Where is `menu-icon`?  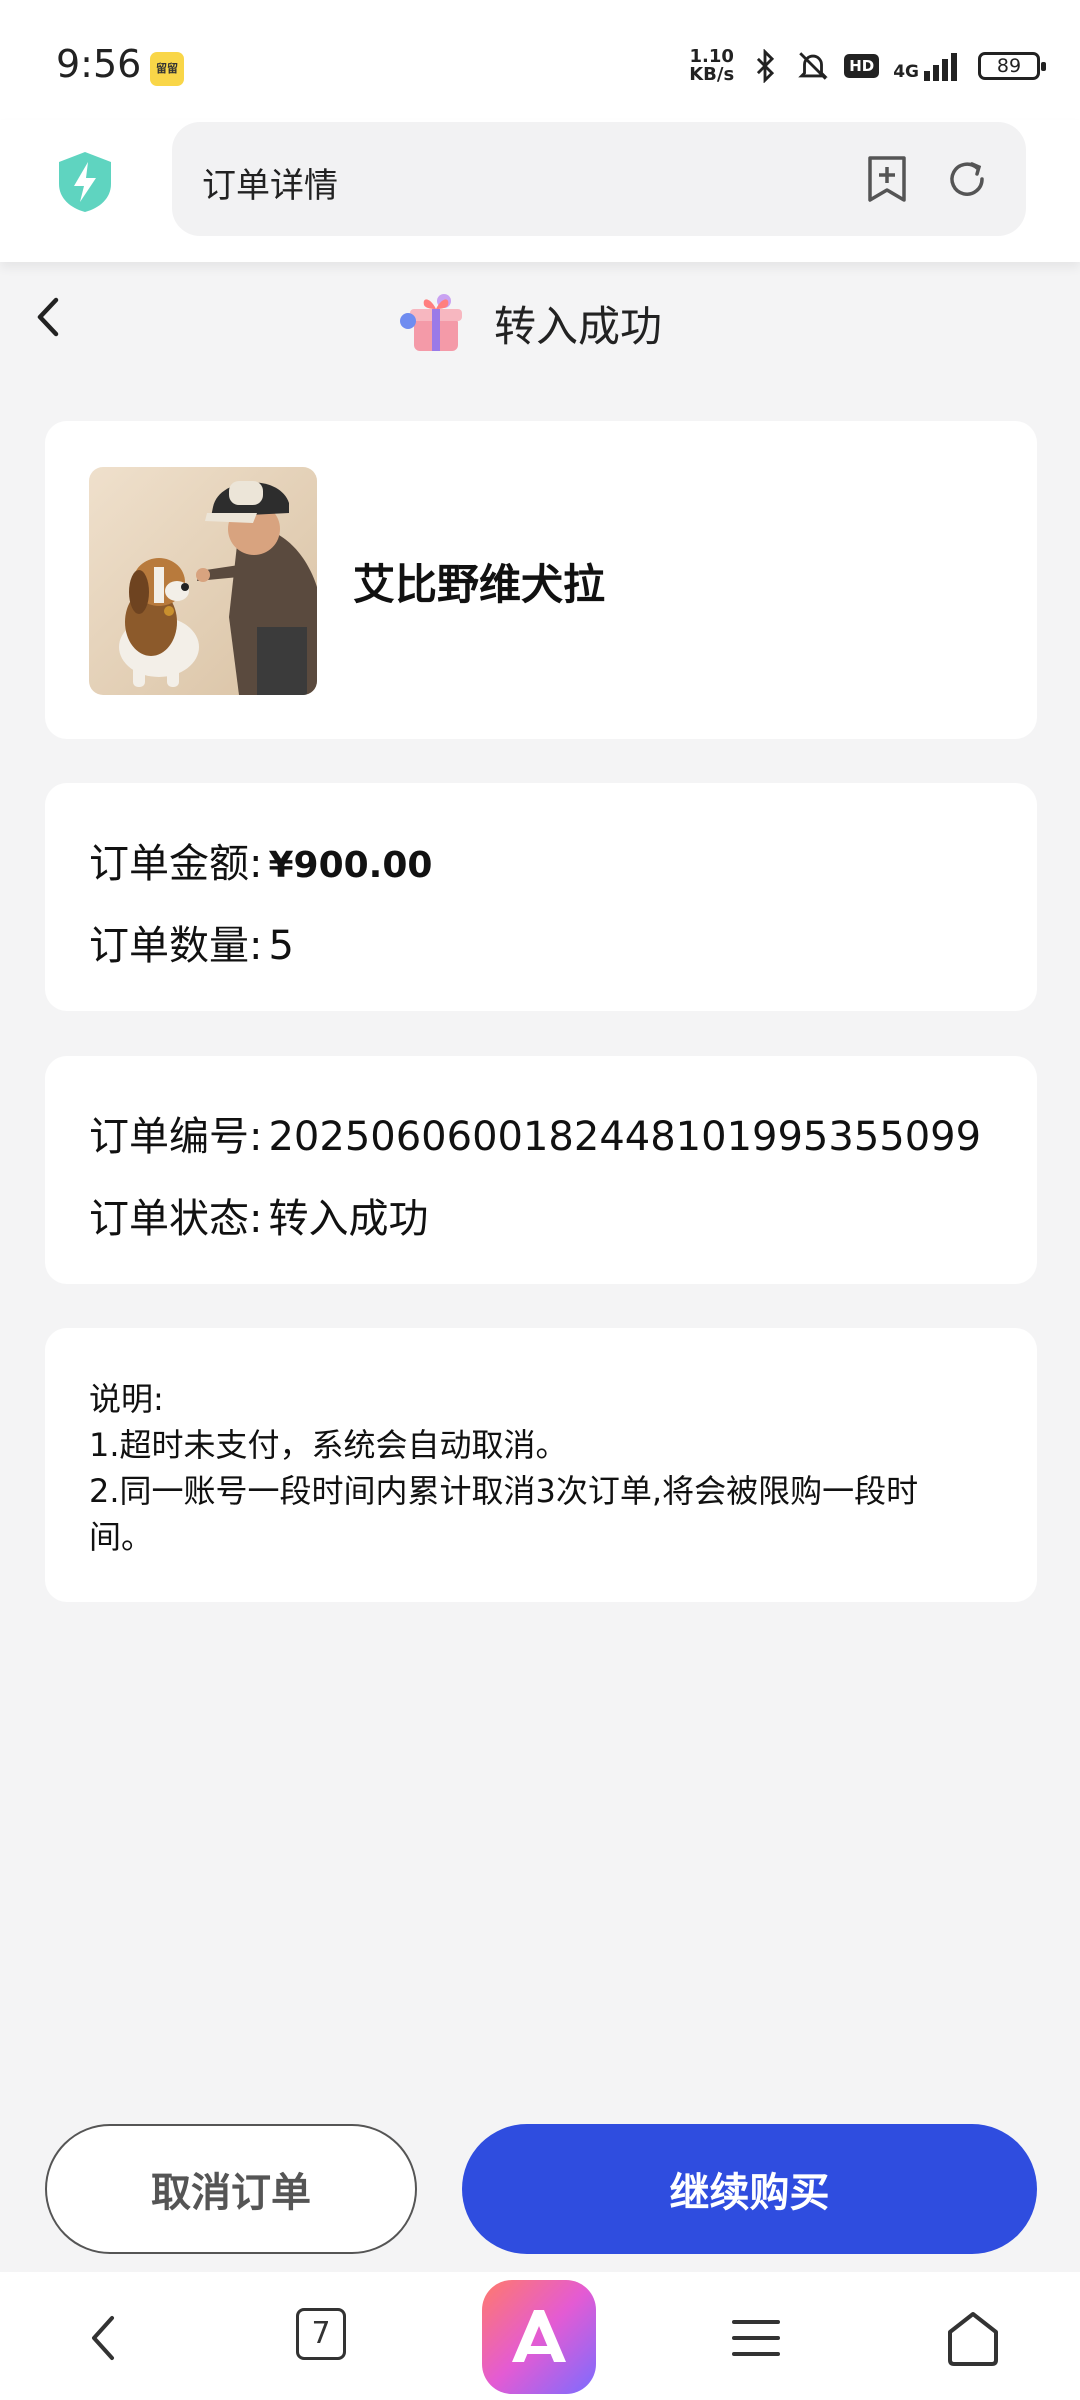
menu-icon is located at coordinates (756, 2338).